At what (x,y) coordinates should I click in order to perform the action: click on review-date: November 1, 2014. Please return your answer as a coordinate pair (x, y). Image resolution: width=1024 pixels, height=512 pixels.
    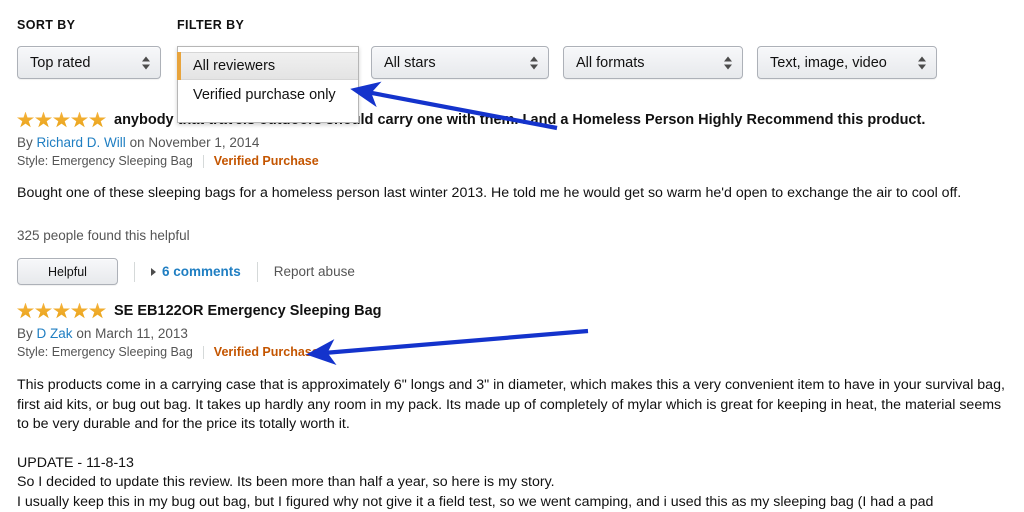
    Looking at the image, I should click on (204, 142).